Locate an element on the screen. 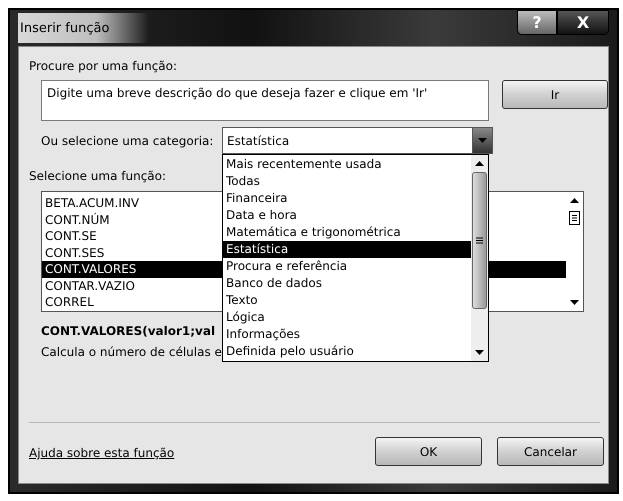 The width and height of the screenshot is (623, 501). function-description: Calcula o número de células e is located at coordinates (131, 352).